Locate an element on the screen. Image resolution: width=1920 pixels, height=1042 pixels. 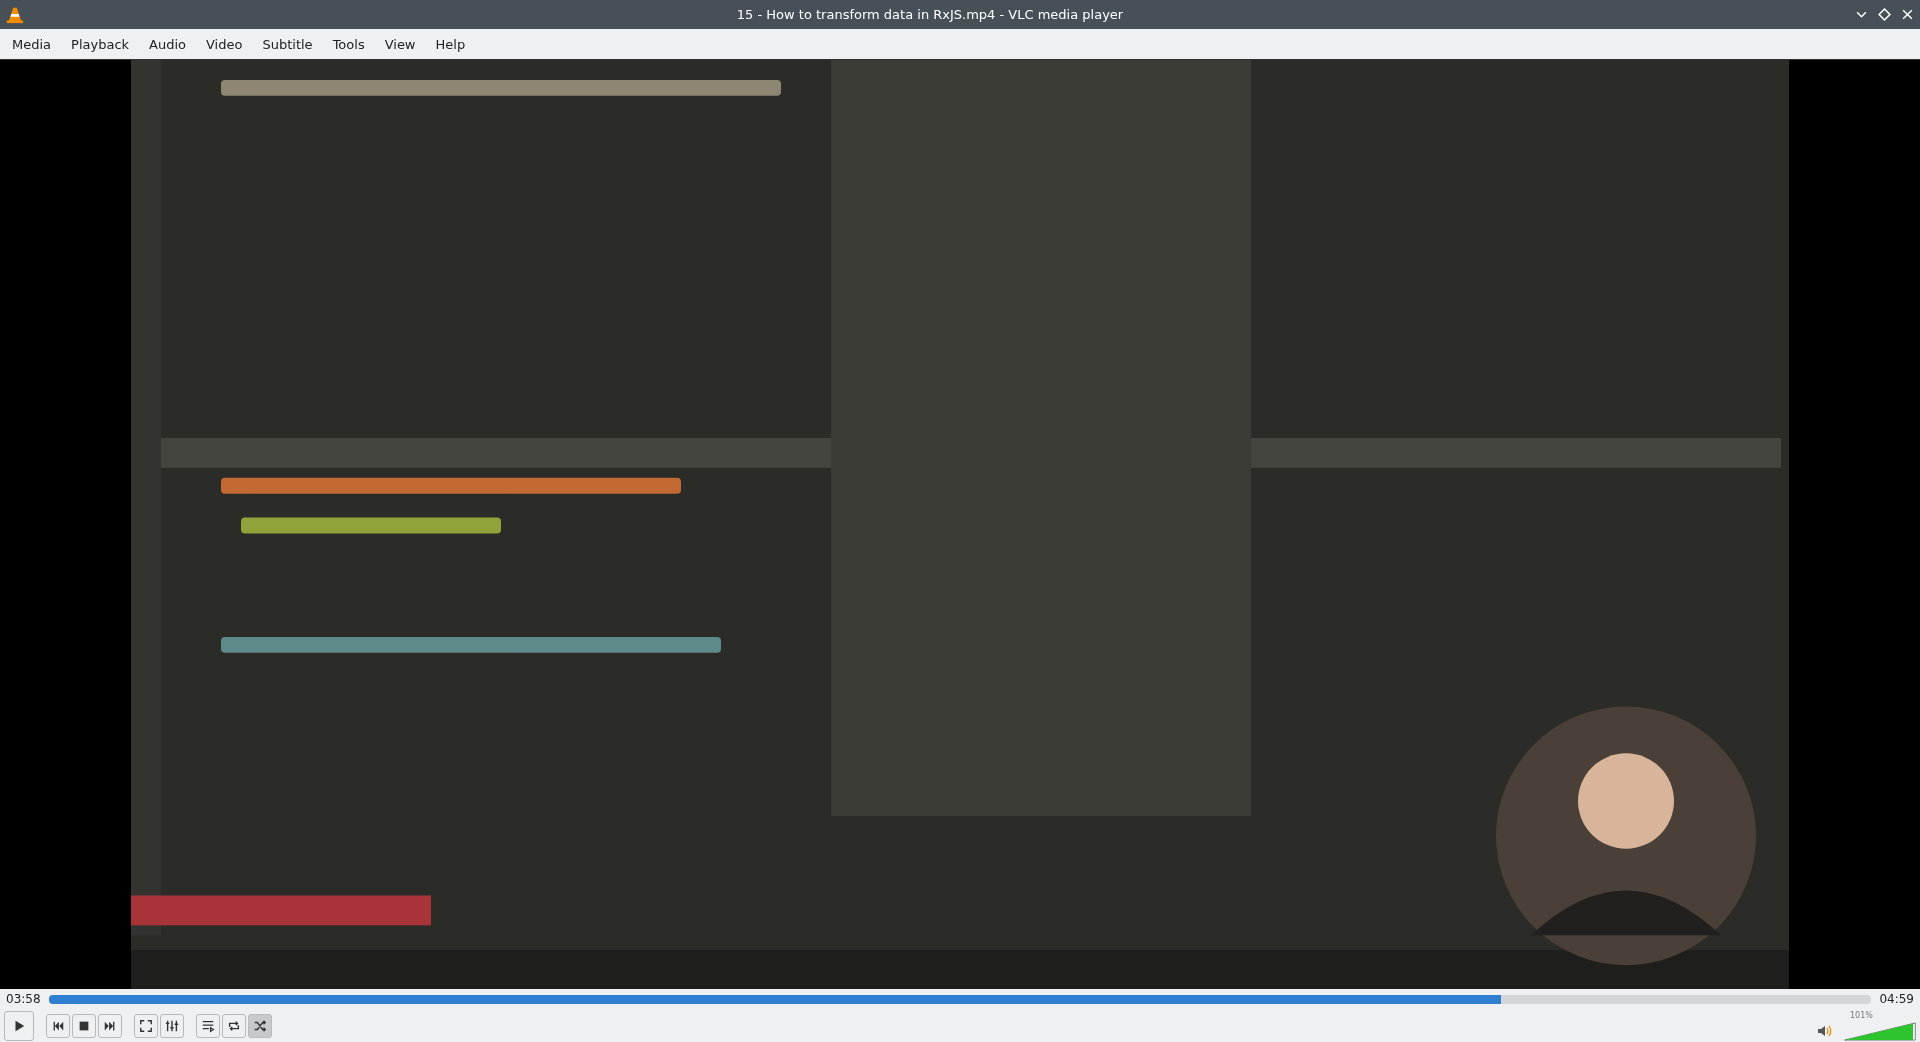
volume-reading: 101% is located at coordinates (1861, 1015).